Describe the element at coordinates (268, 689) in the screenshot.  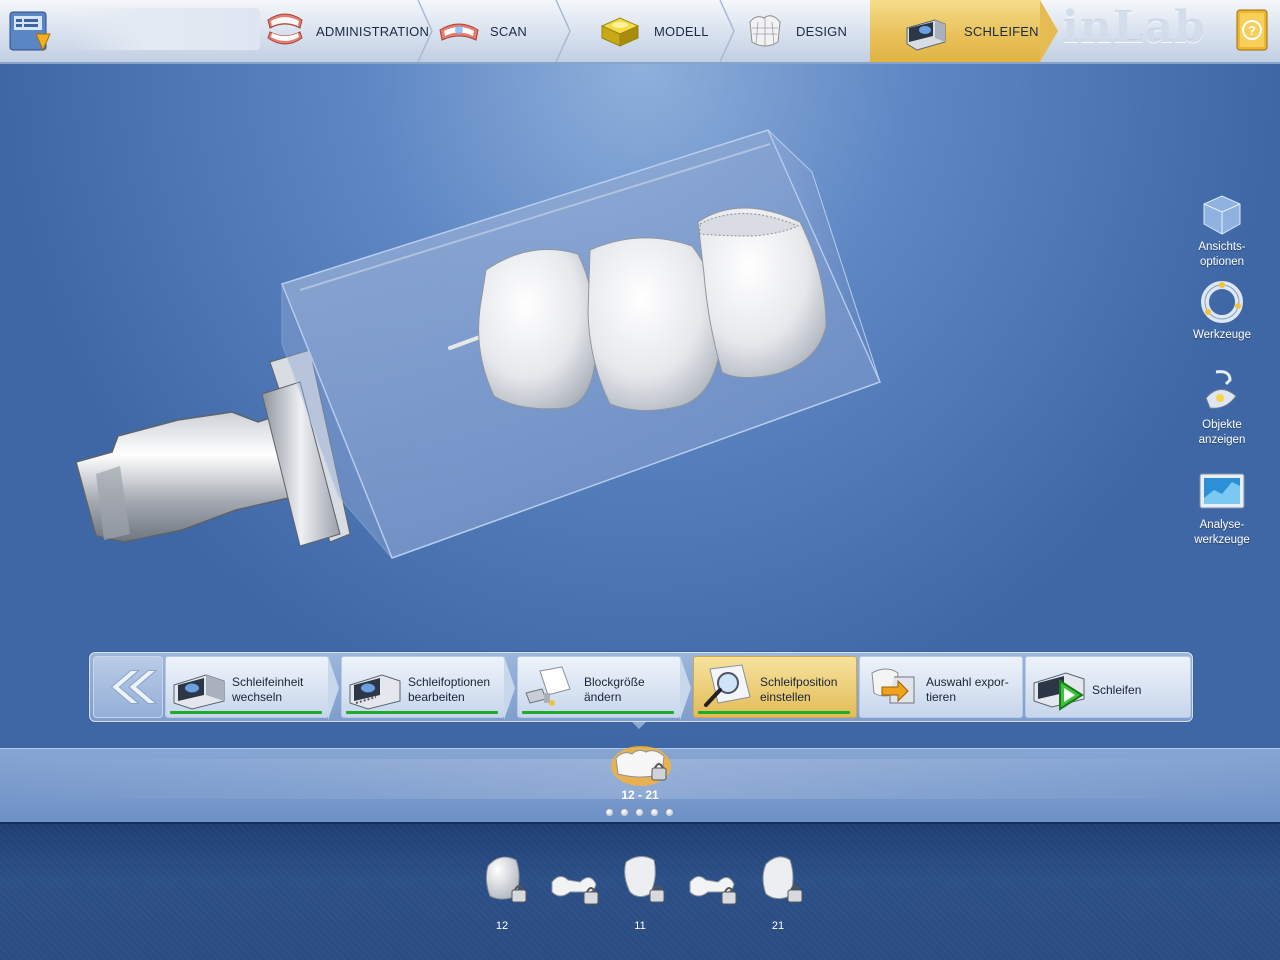
I see `action-label: Schleifeinheit wechseln` at that location.